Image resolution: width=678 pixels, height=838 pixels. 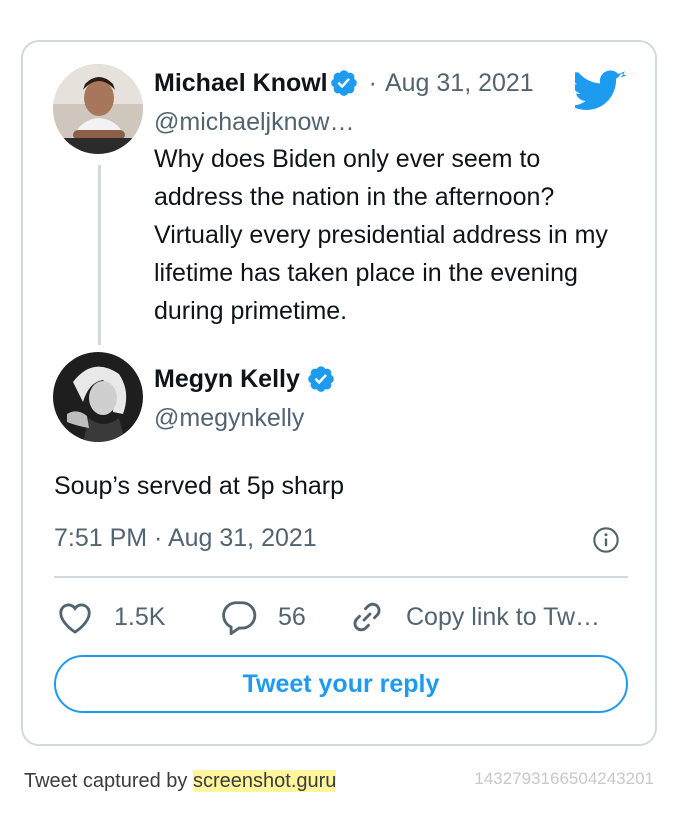 What do you see at coordinates (98, 109) in the screenshot?
I see `avatar-michael` at bounding box center [98, 109].